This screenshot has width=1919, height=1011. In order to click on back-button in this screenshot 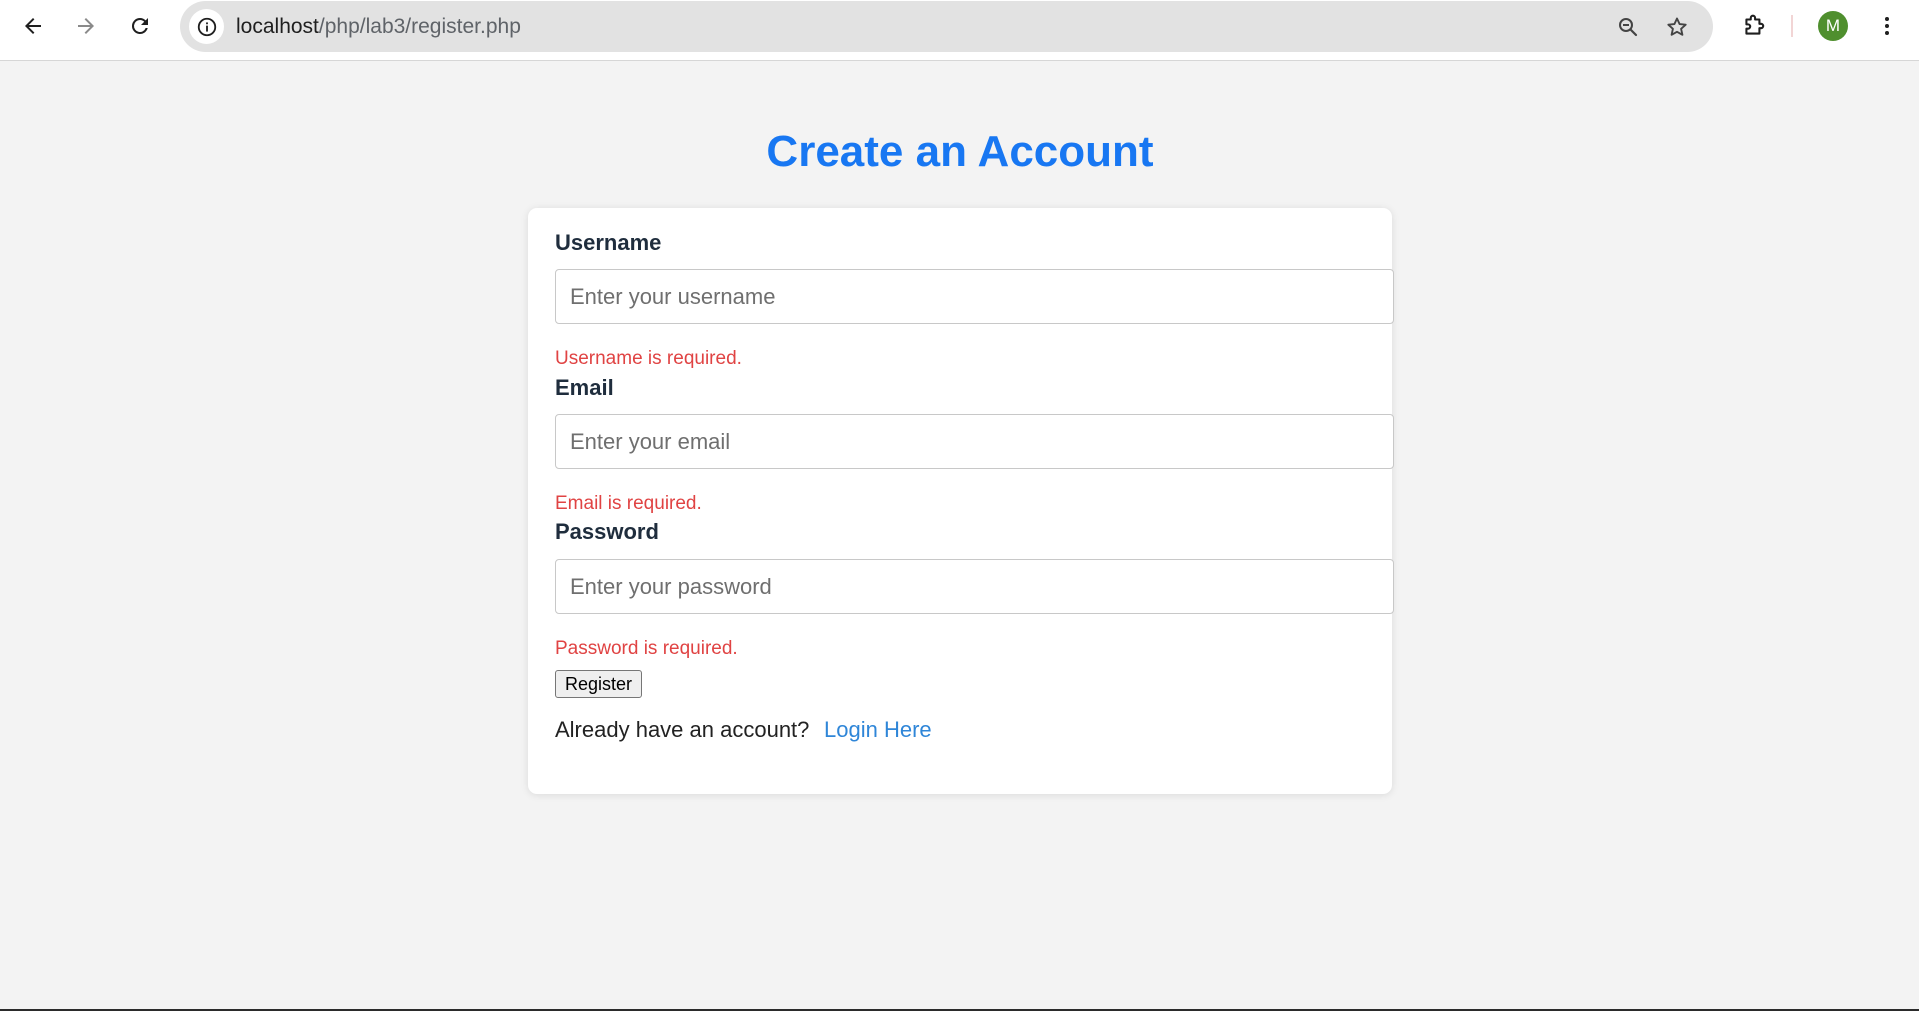, I will do `click(33, 26)`.